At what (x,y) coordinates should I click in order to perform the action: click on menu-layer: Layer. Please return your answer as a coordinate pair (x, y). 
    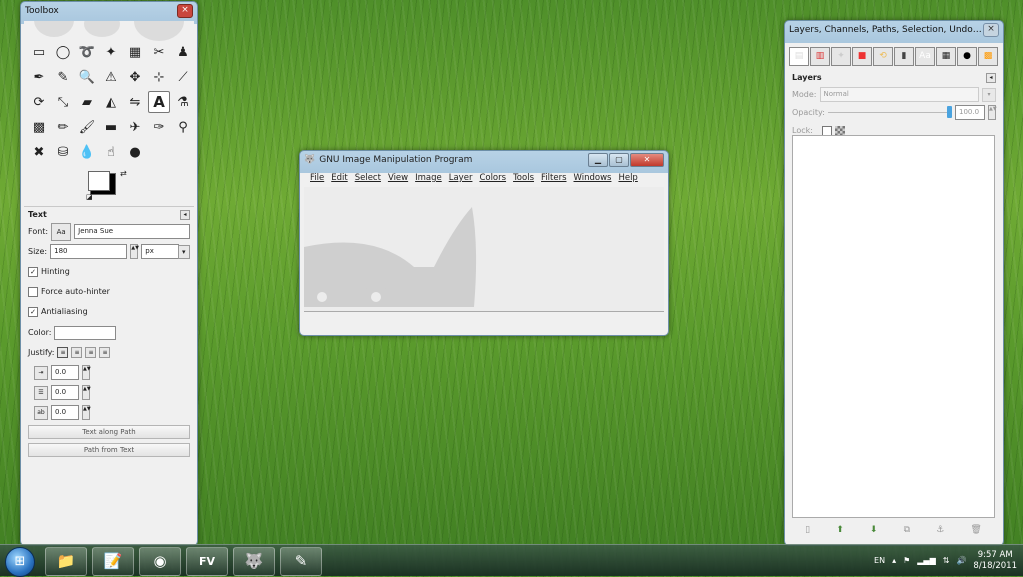
    Looking at the image, I should click on (461, 180).